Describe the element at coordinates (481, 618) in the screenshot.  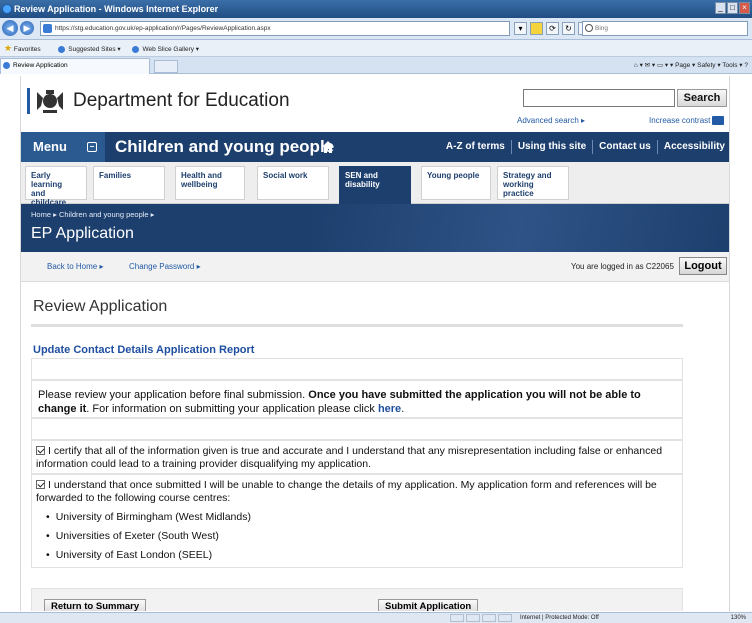
I see `status-cells` at that location.